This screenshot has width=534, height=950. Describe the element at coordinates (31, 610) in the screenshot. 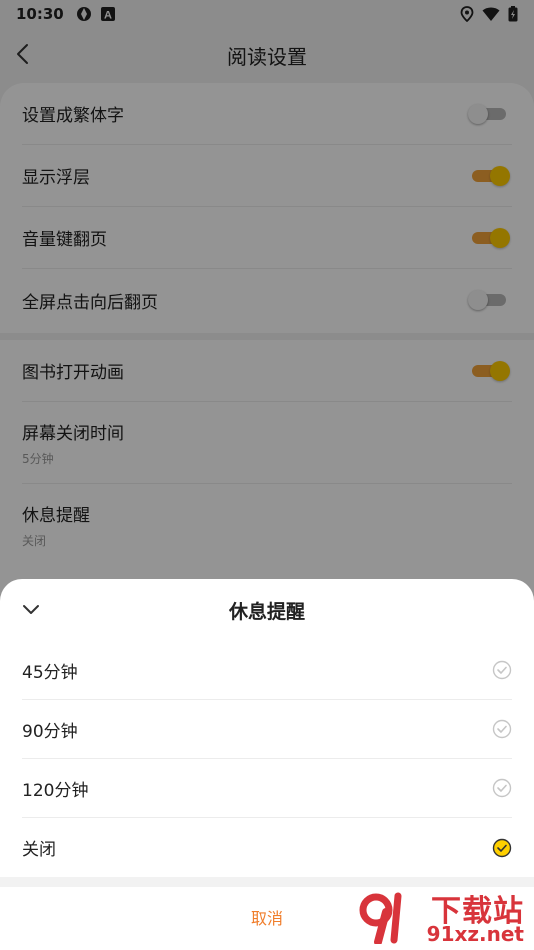

I see `chevron-down-icon` at that location.